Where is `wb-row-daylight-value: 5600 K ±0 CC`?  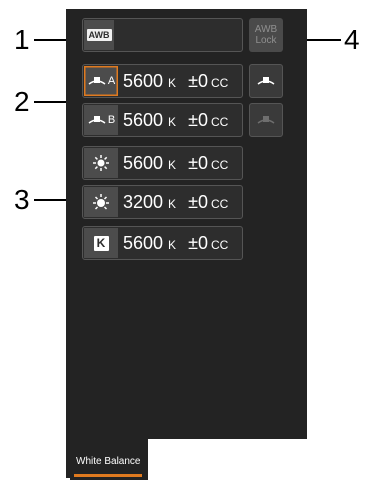 wb-row-daylight-value: 5600 K ±0 CC is located at coordinates (176, 163).